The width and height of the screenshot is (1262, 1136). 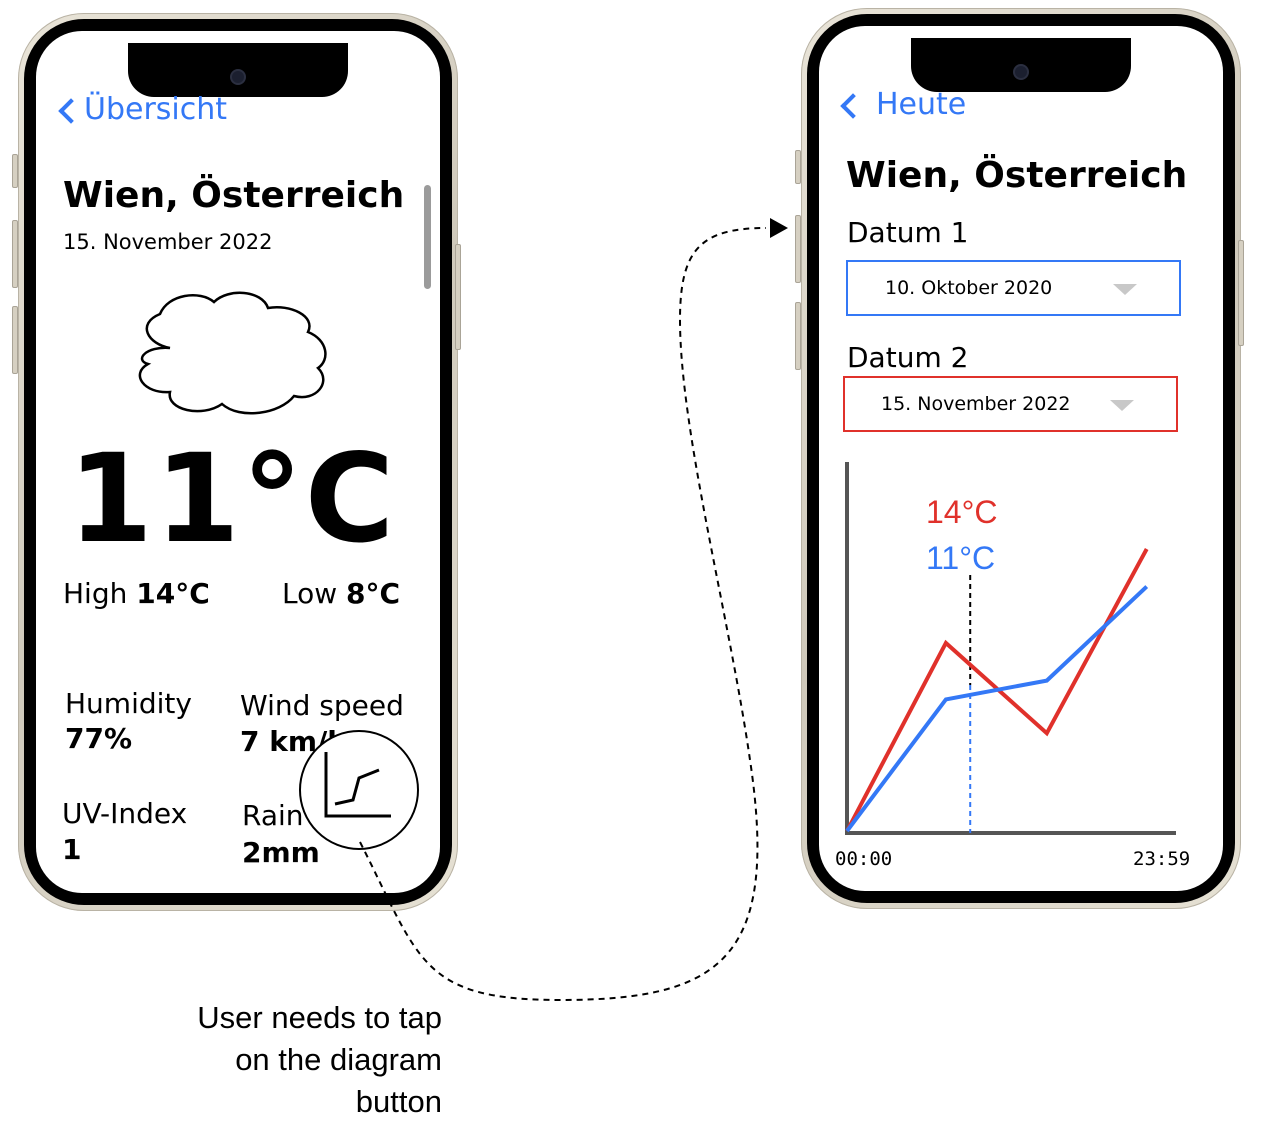 I want to click on caption-line: User needs to tap, so click(x=319, y=1017).